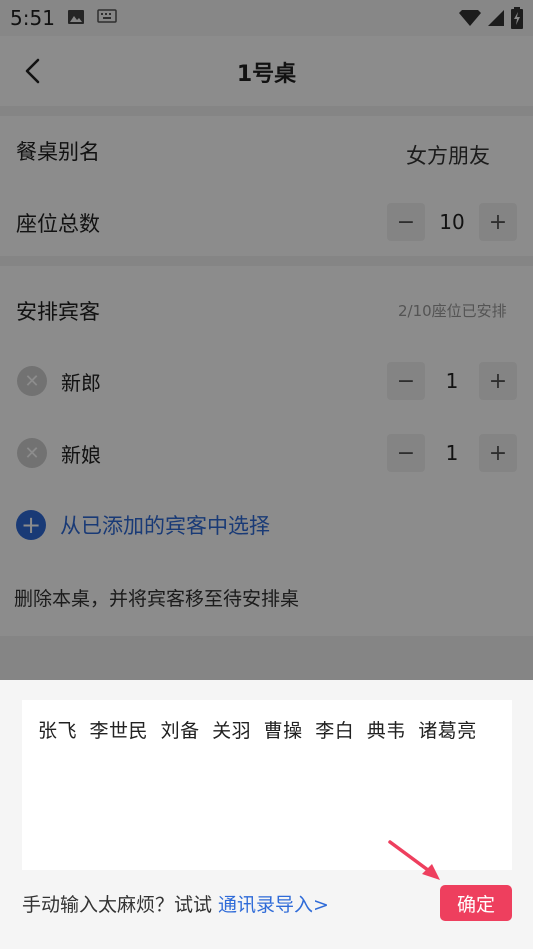 The width and height of the screenshot is (533, 949). What do you see at coordinates (414, 860) in the screenshot?
I see `annotation-arrow-icon` at bounding box center [414, 860].